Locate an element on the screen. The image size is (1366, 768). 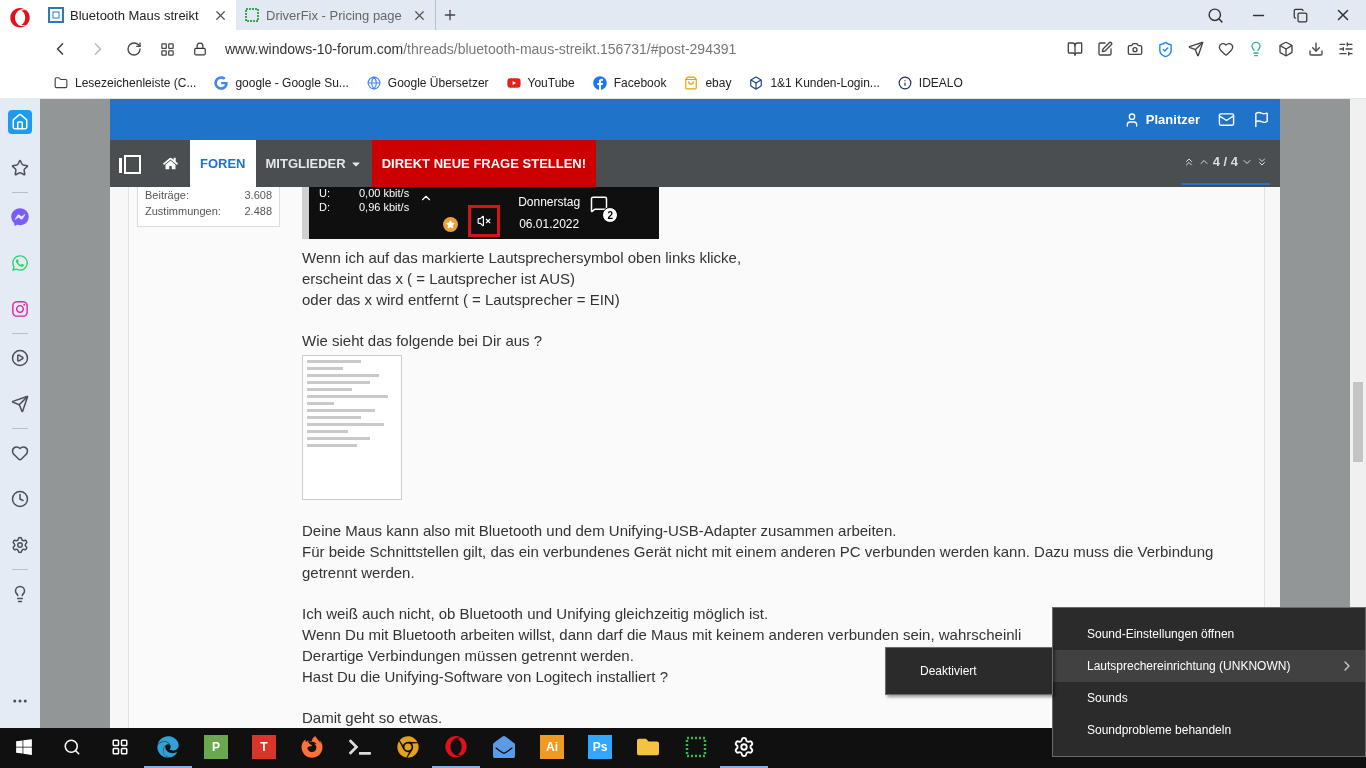
bookmark-link: ebay is located at coordinates (708, 83).